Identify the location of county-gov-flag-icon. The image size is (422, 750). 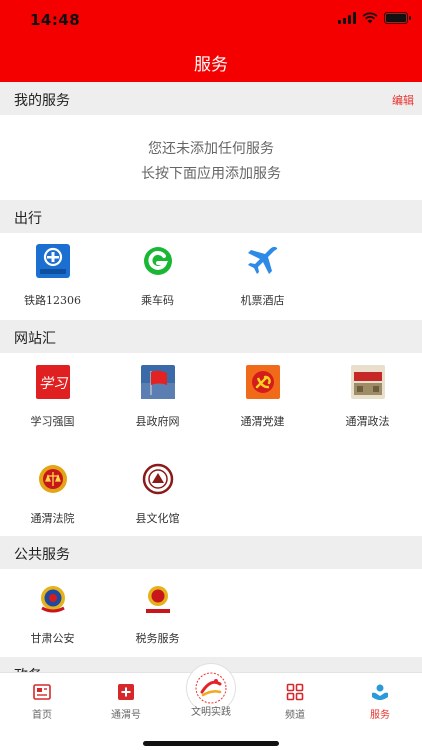
(158, 382).